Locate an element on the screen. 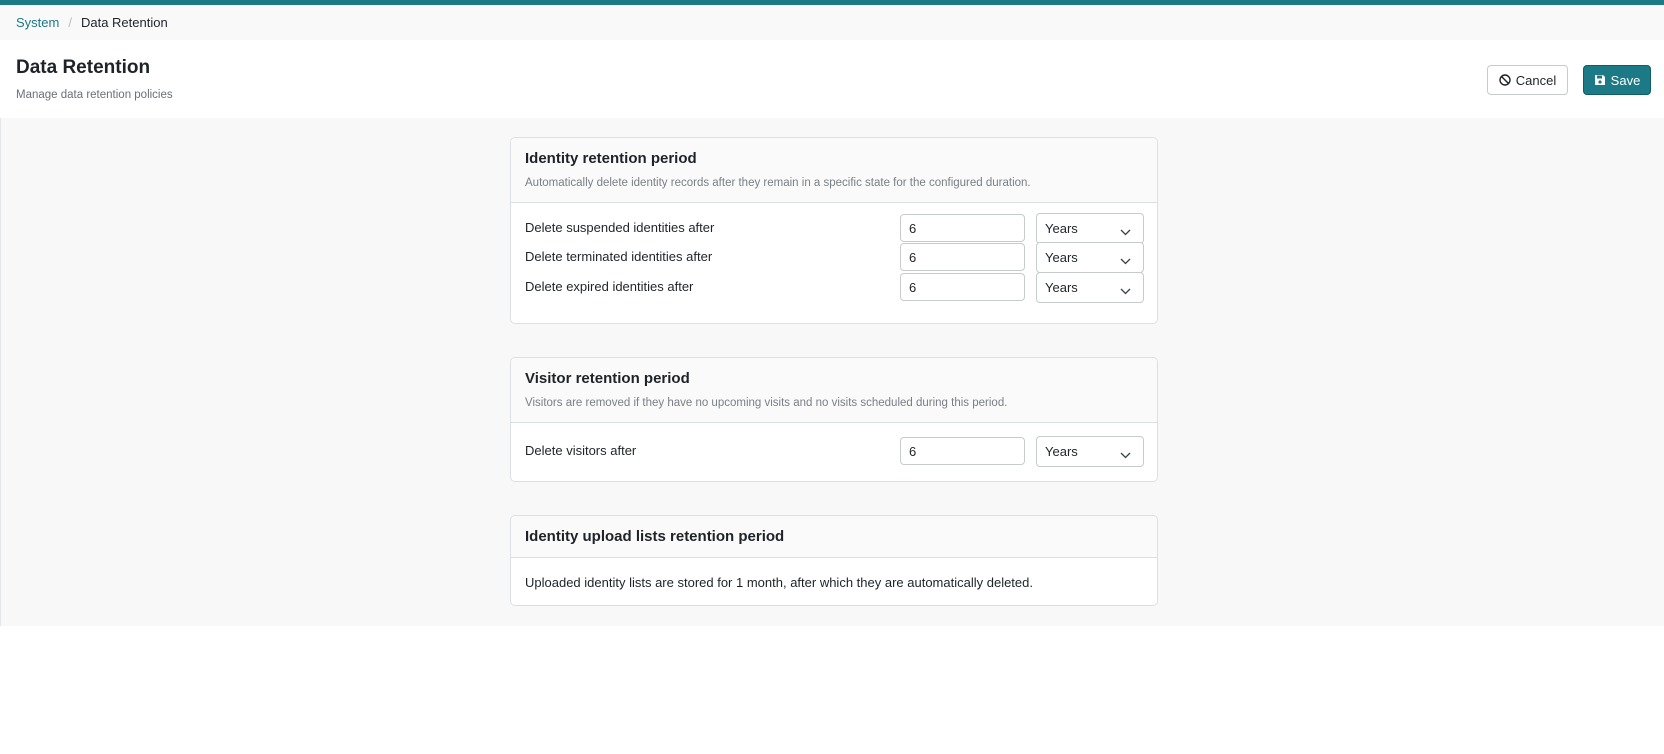 Image resolution: width=1664 pixels, height=754 pixels. retention-row-terminated: Delete terminated identities after Years is located at coordinates (834, 257).